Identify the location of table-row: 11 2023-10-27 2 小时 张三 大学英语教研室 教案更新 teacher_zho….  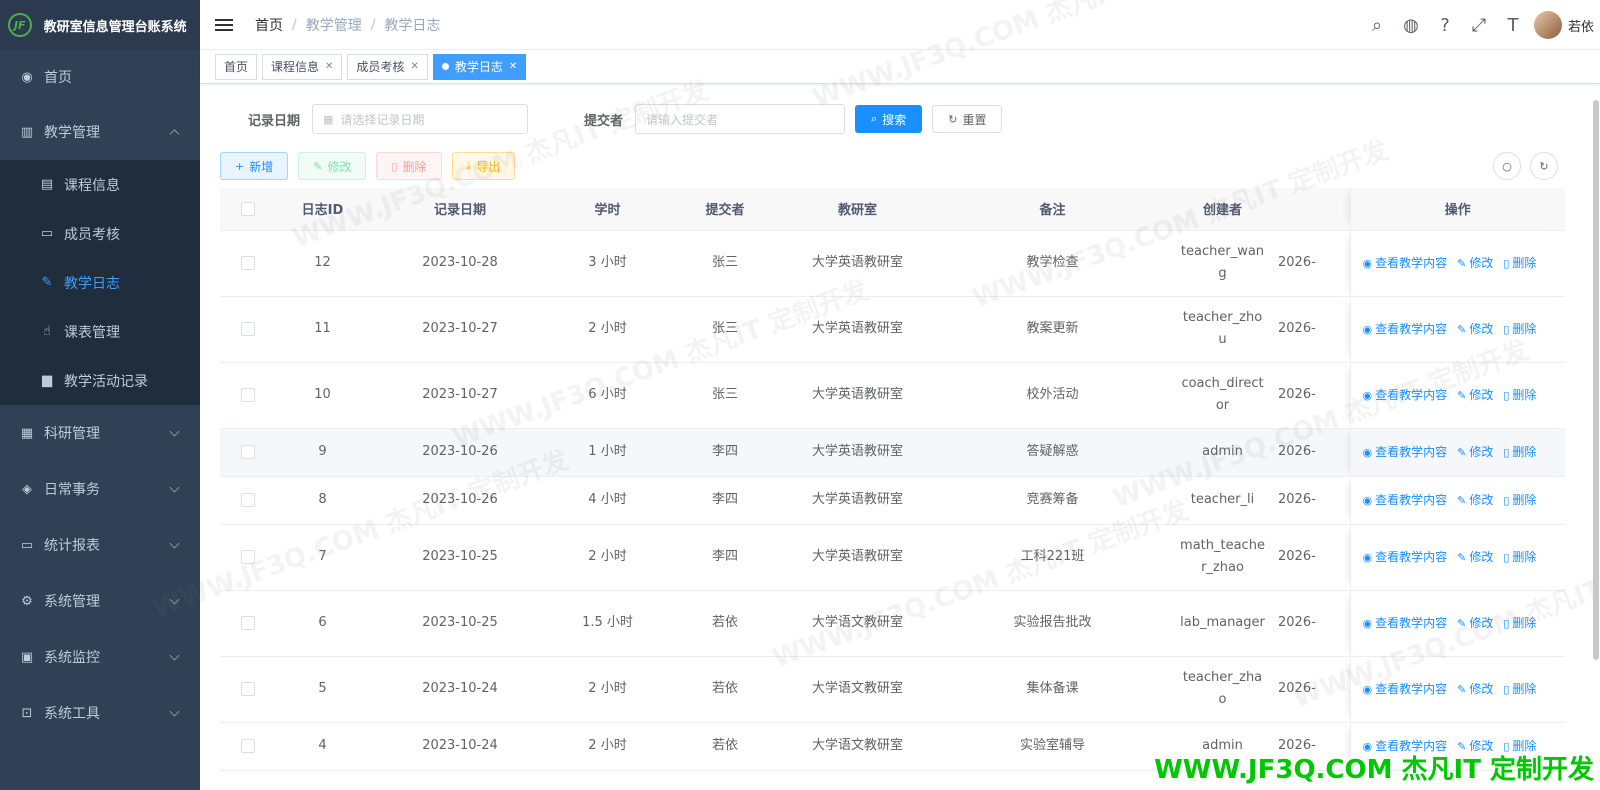
(892, 329).